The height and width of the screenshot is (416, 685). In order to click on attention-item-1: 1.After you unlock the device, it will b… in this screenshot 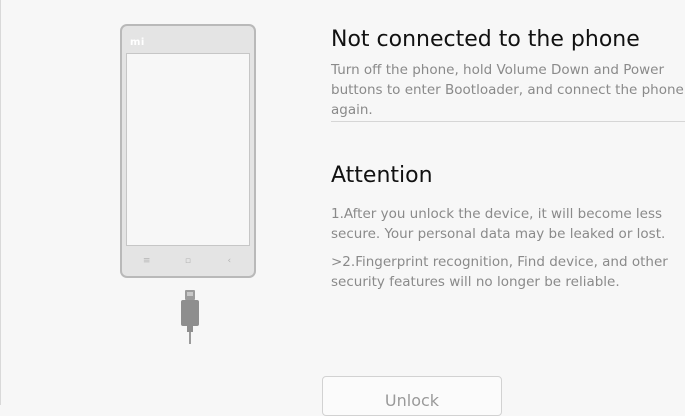, I will do `click(498, 224)`.